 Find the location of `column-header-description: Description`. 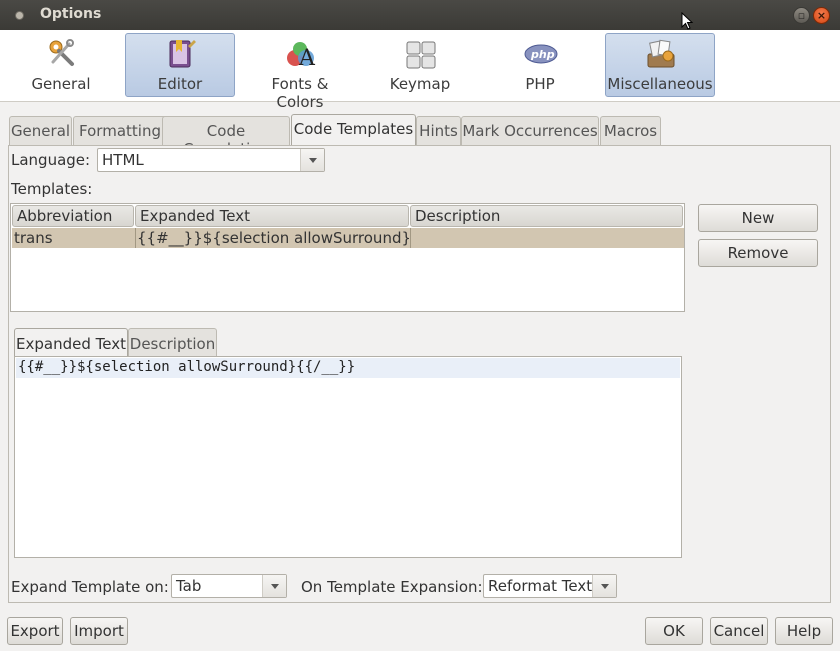

column-header-description: Description is located at coordinates (546, 216).